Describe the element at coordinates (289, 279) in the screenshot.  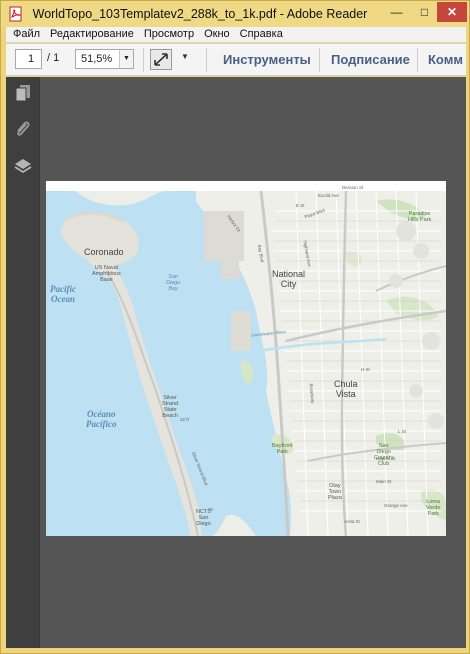
I see `city-label: National City` at that location.